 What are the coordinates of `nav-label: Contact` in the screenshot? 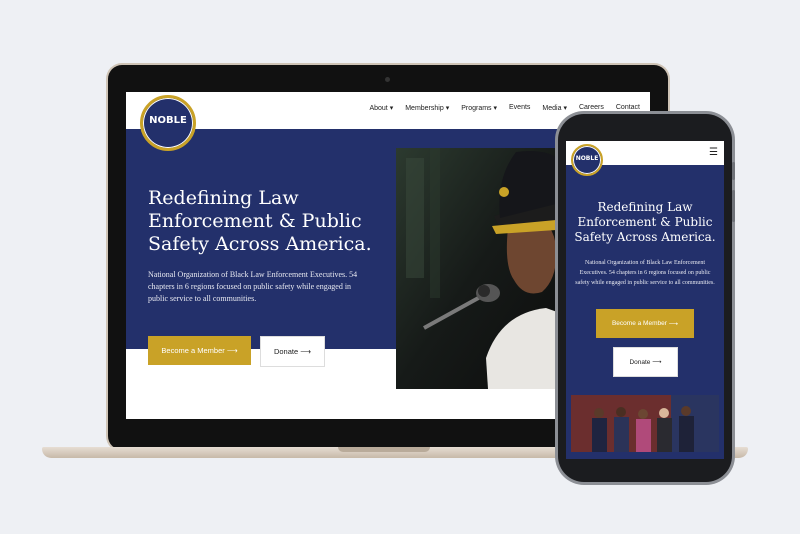 It's located at (627, 107).